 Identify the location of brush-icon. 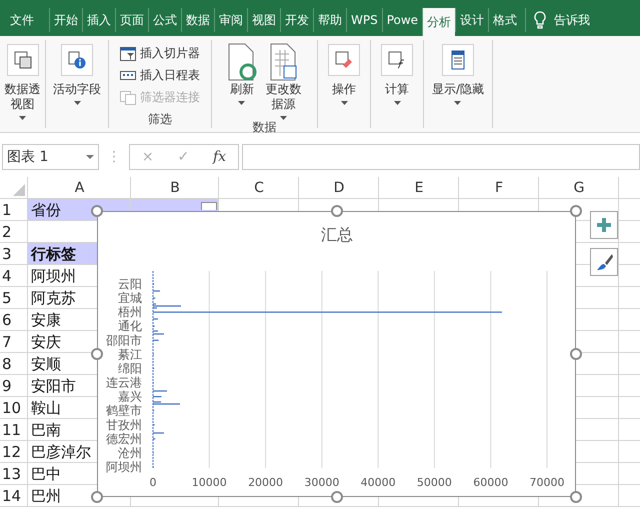
(604, 262).